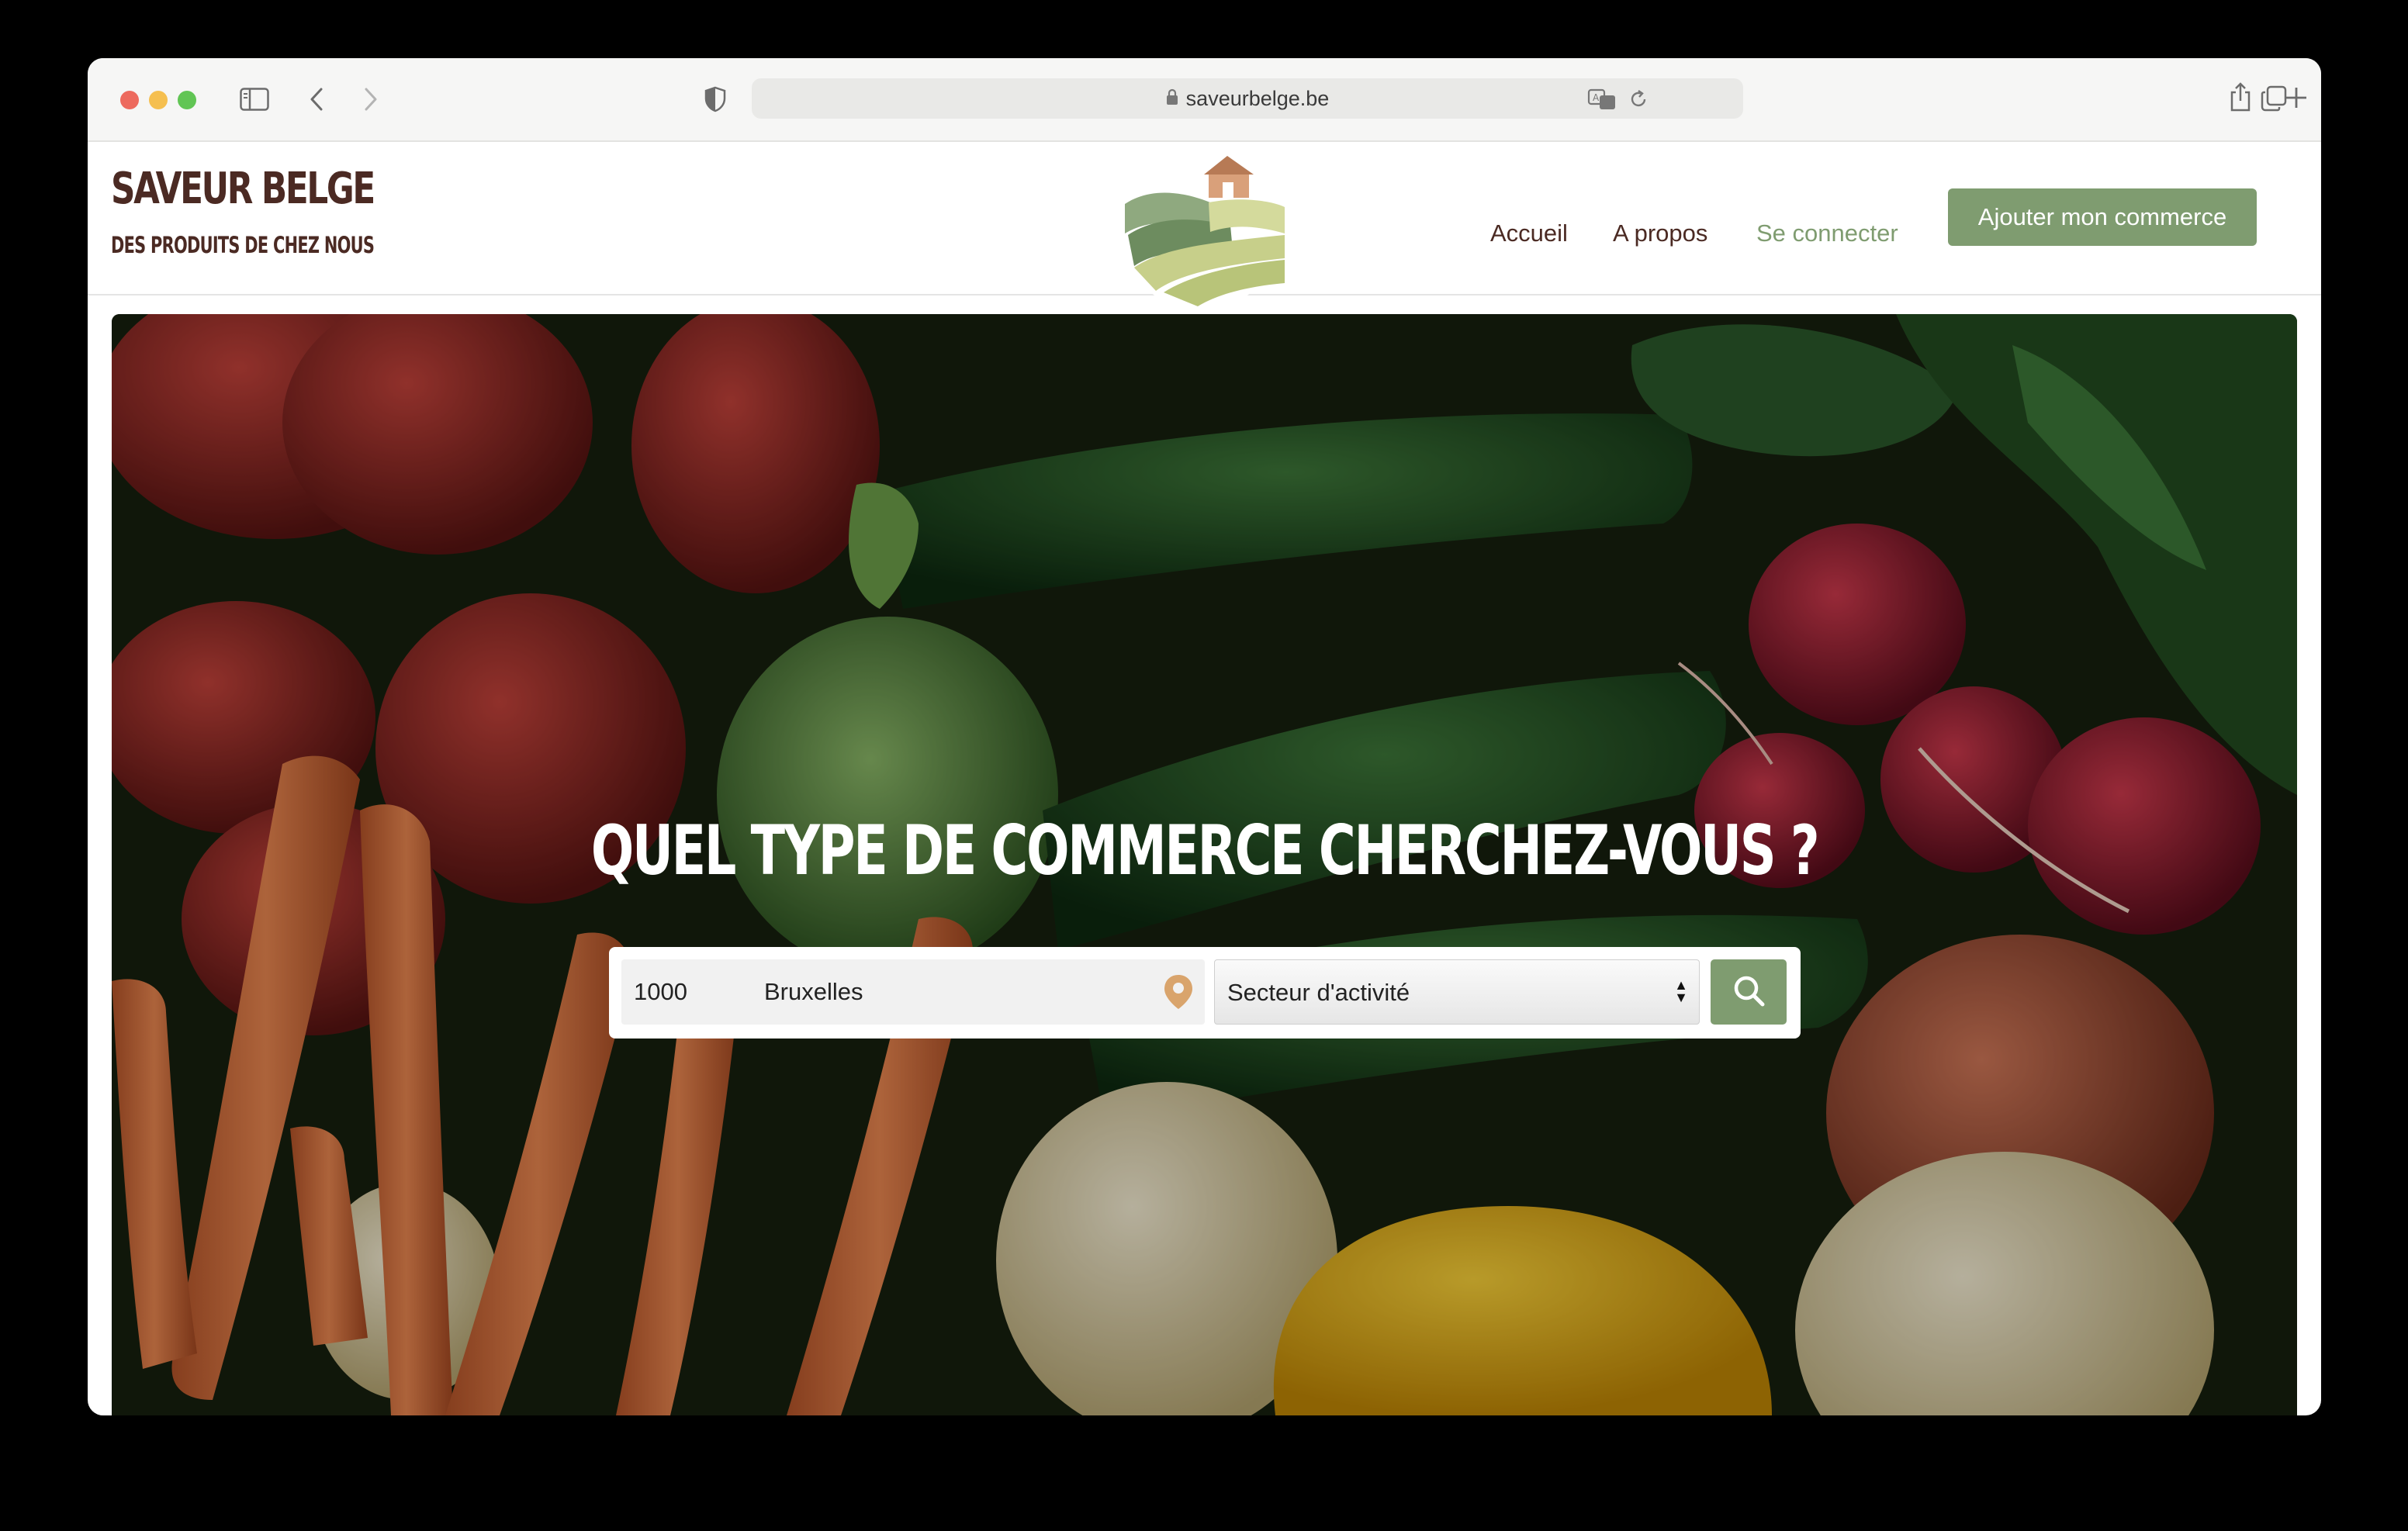 This screenshot has width=2408, height=1531. What do you see at coordinates (1596, 97) in the screenshot?
I see `svg-text: A` at bounding box center [1596, 97].